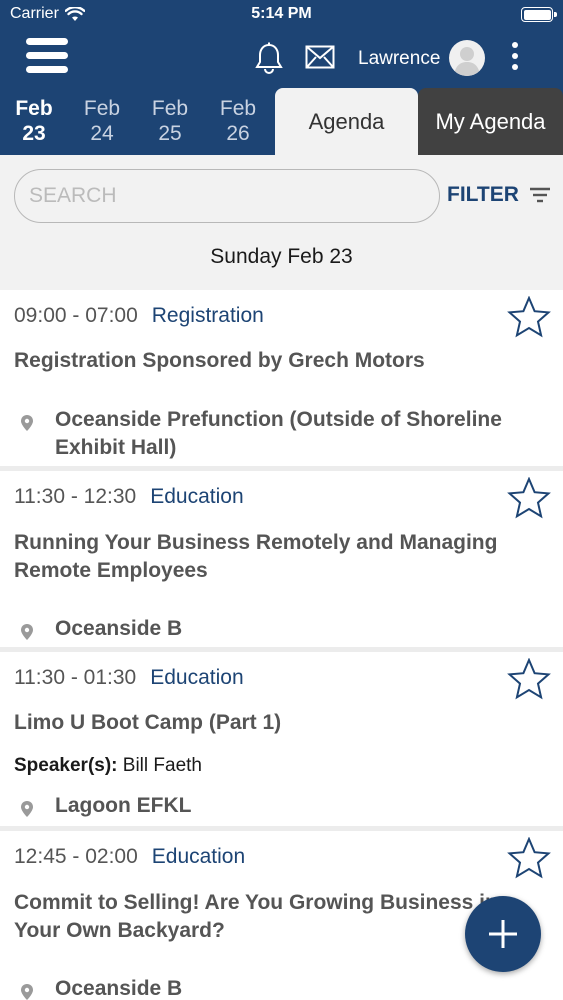 This screenshot has height=1000, width=563. I want to click on date-tab-feb-26: Feb 26, so click(238, 121).